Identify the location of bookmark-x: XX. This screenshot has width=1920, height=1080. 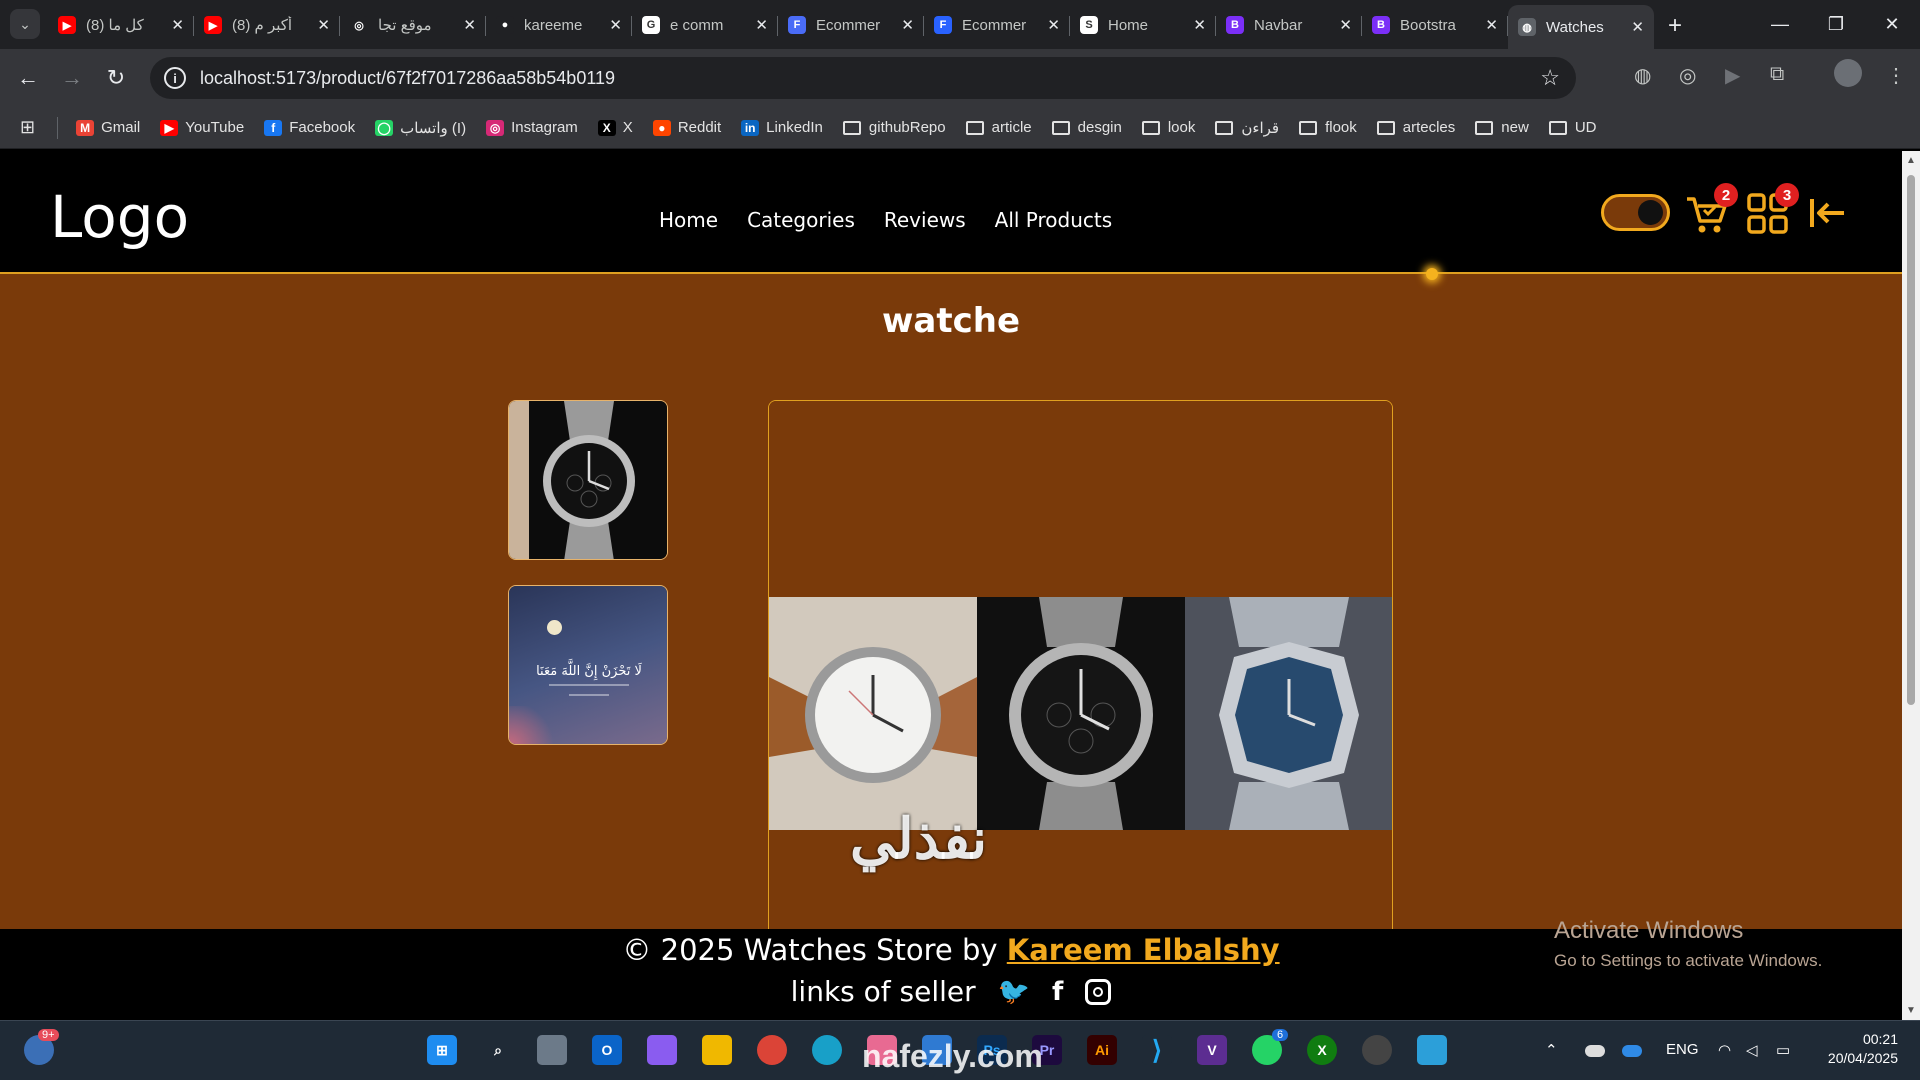
(615, 128).